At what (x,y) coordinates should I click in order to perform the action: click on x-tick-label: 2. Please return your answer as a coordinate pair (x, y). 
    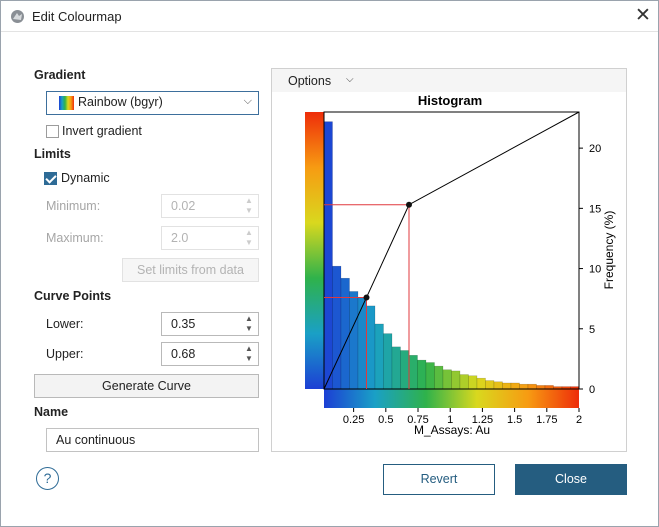
    Looking at the image, I should click on (579, 420).